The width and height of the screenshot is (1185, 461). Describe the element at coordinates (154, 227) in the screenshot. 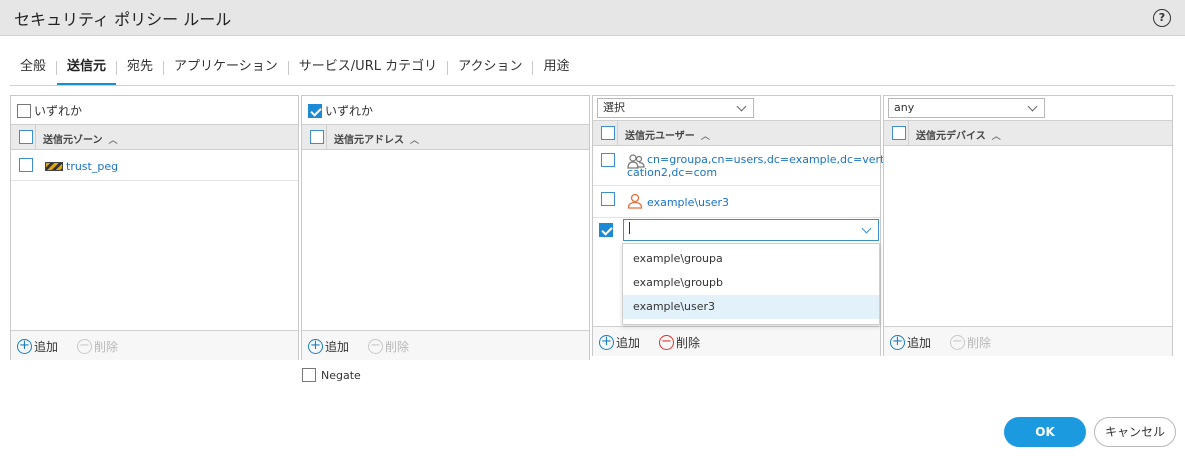

I see `source-zone-panel: いずれか 送信元ゾーン ︿ trust_peg + 追加 − 削除` at that location.